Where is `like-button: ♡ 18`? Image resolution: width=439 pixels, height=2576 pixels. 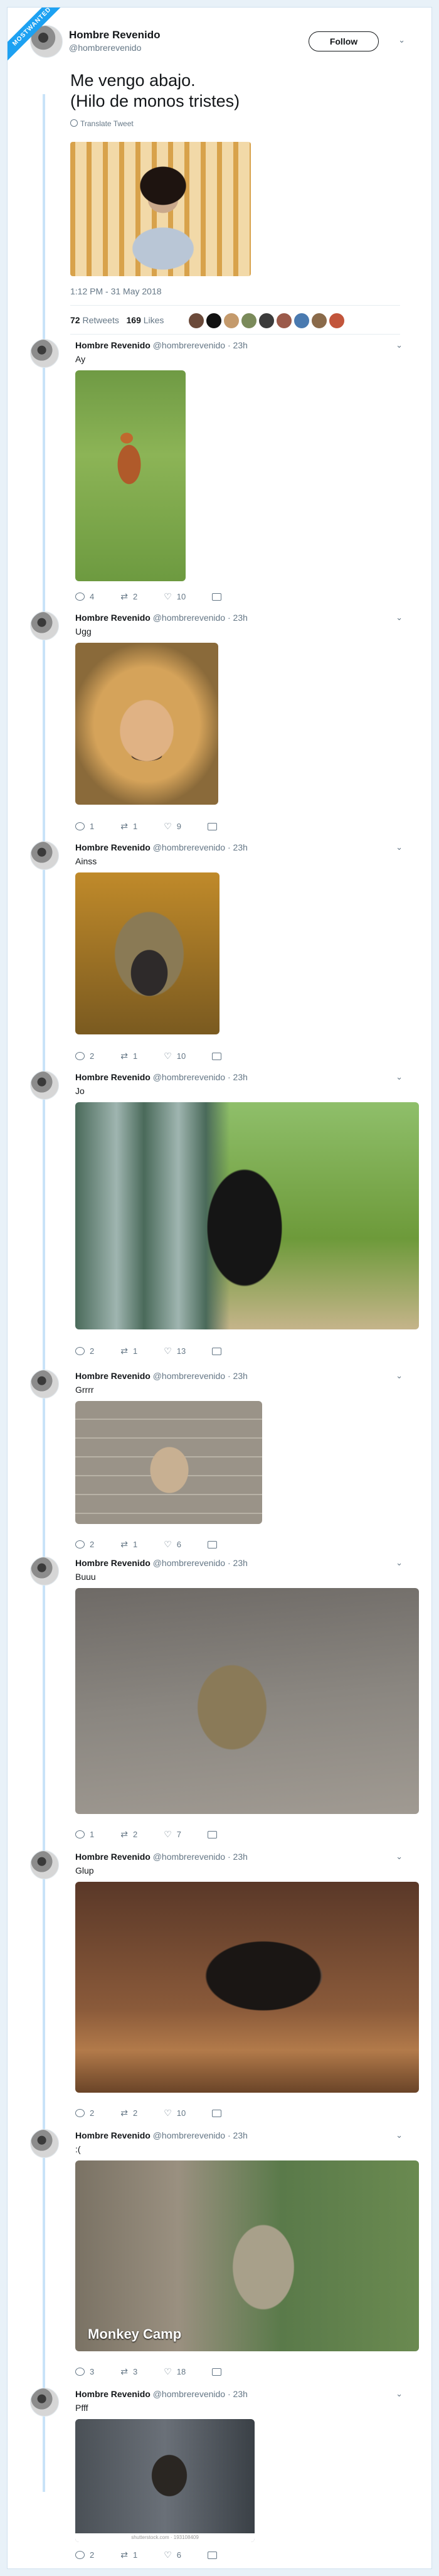 like-button: ♡ 18 is located at coordinates (175, 2371).